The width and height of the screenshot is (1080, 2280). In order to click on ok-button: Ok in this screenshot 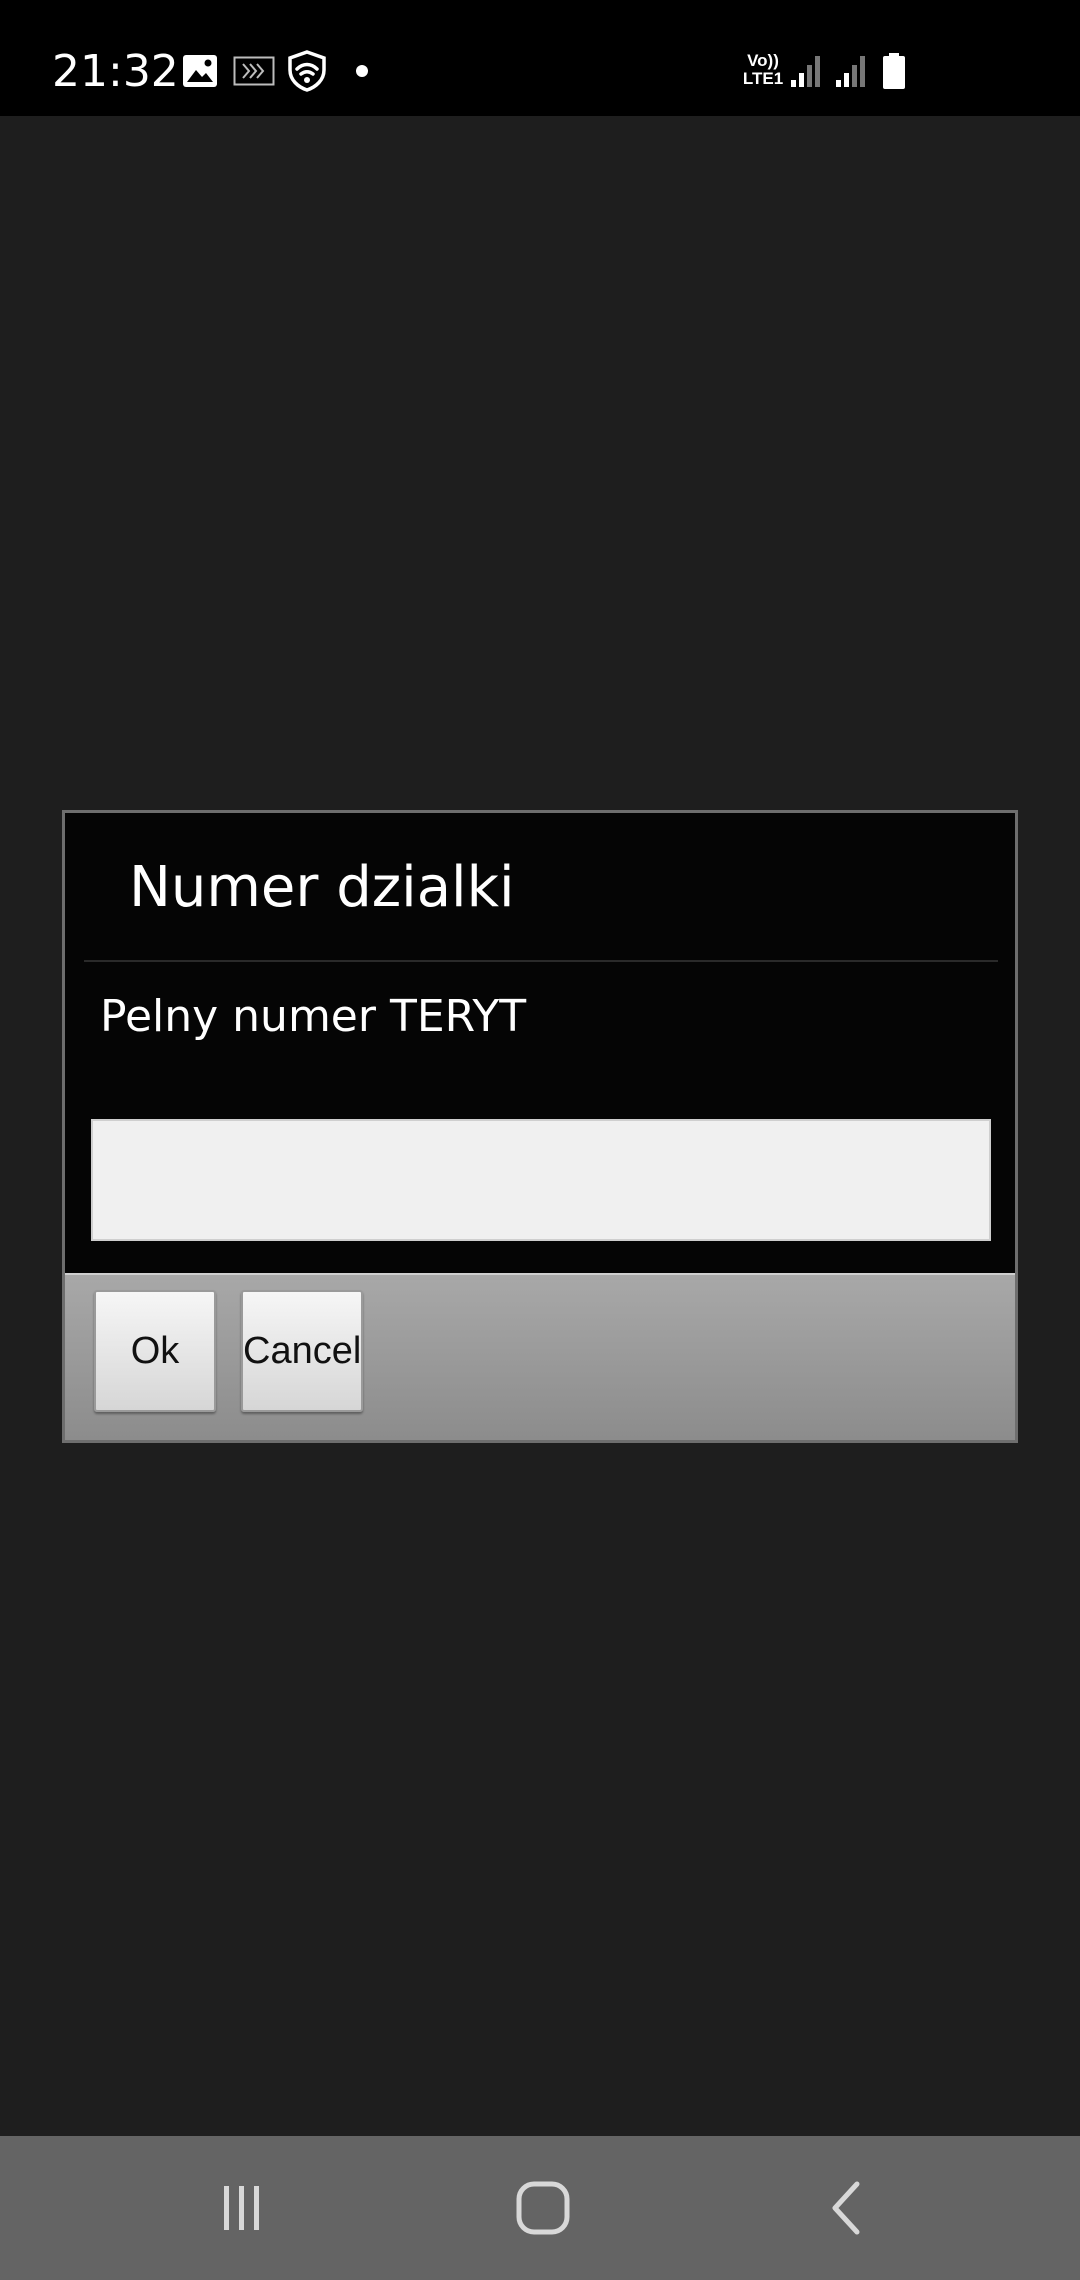, I will do `click(155, 1351)`.